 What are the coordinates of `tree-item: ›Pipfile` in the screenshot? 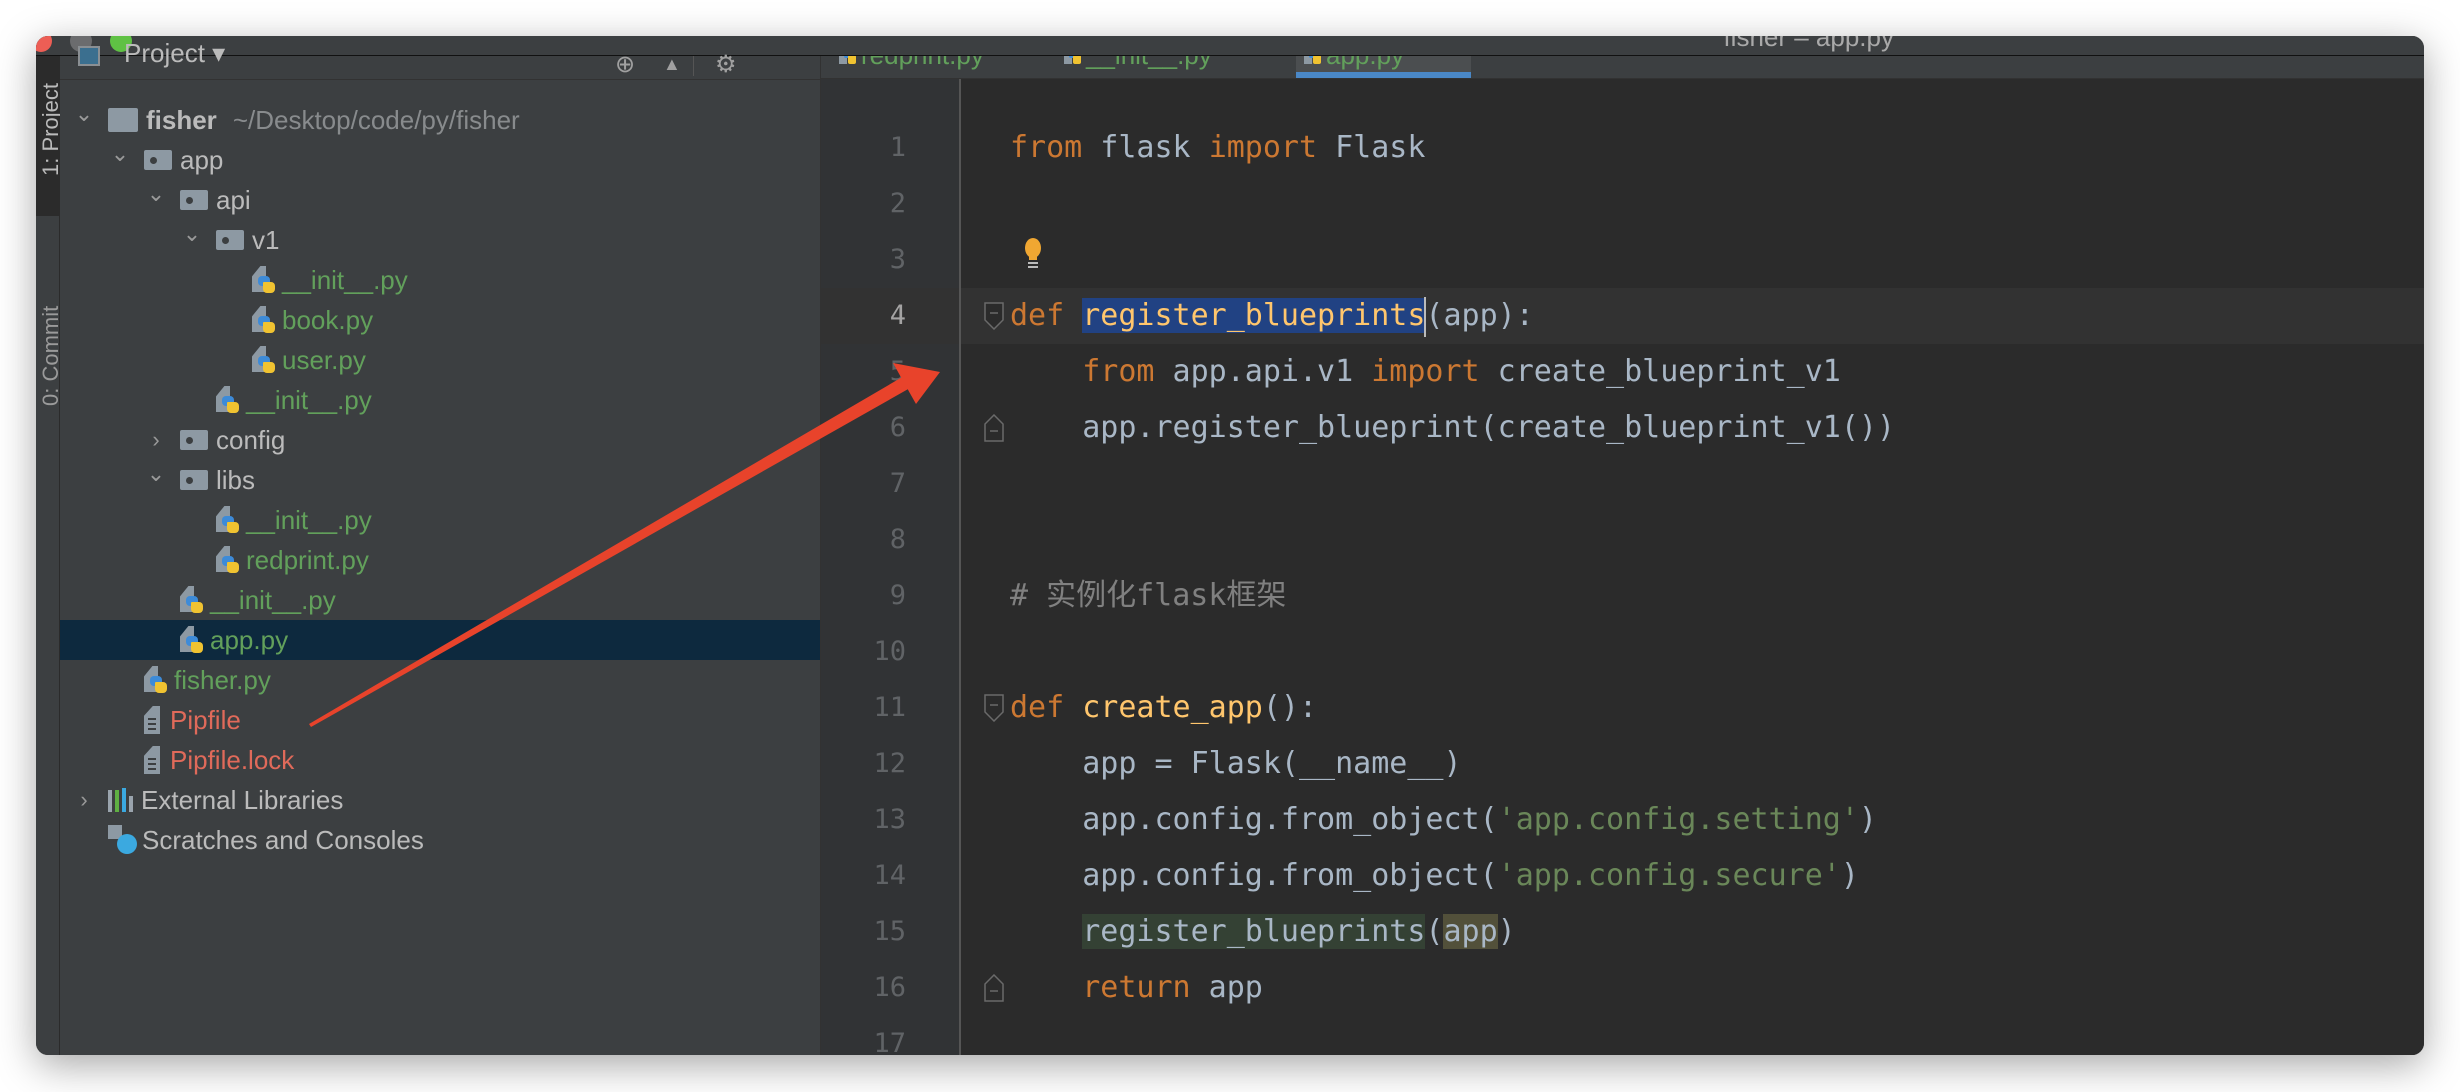 It's located at (440, 720).